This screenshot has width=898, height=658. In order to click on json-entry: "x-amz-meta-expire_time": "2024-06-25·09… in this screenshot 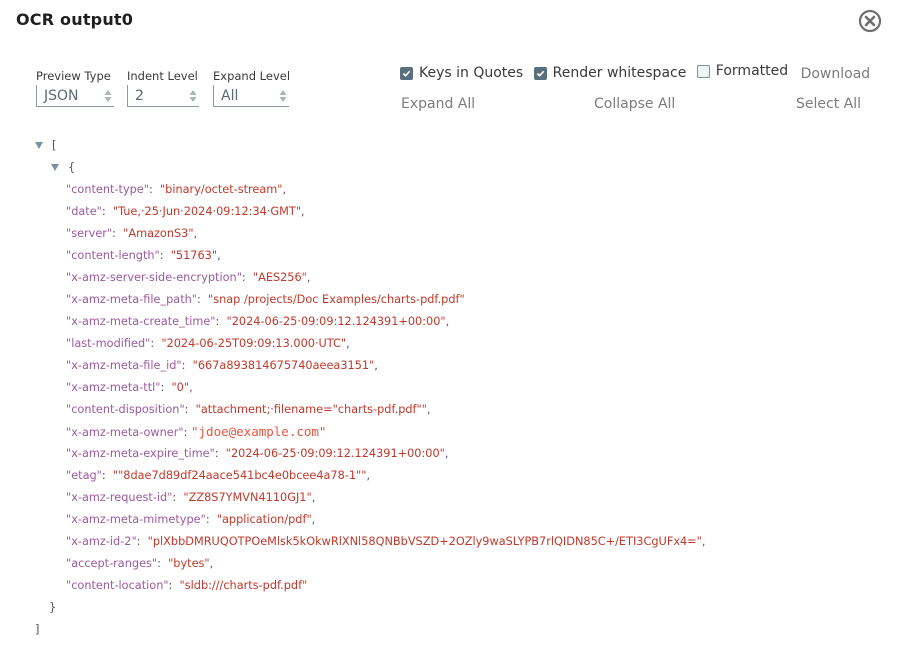, I will do `click(370, 454)`.